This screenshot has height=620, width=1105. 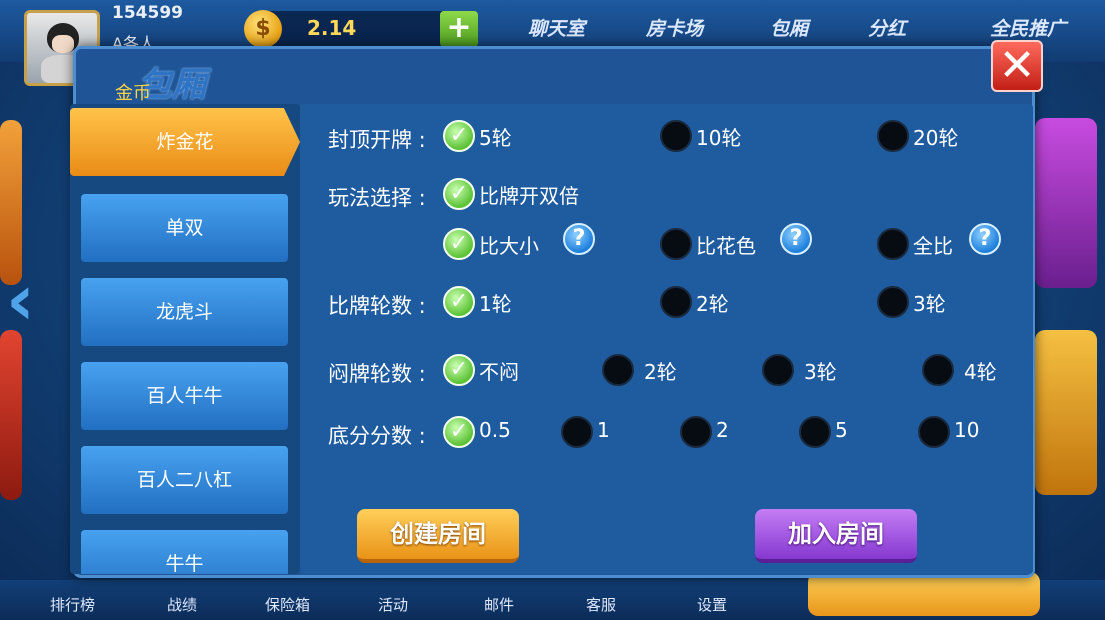 What do you see at coordinates (719, 138) in the screenshot?
I see `option-label: 10轮` at bounding box center [719, 138].